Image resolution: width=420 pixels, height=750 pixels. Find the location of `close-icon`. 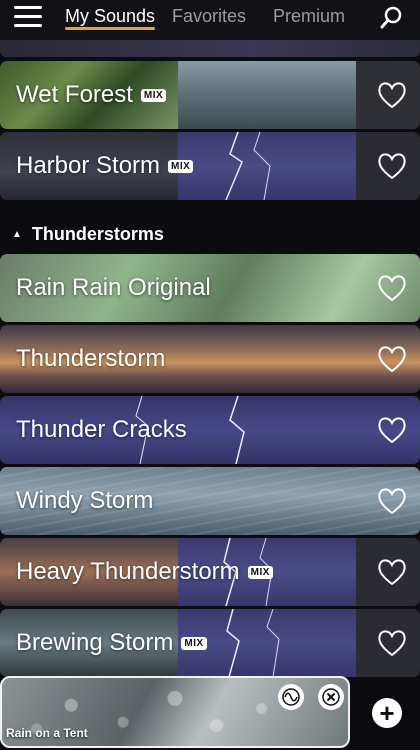

close-icon is located at coordinates (331, 697).